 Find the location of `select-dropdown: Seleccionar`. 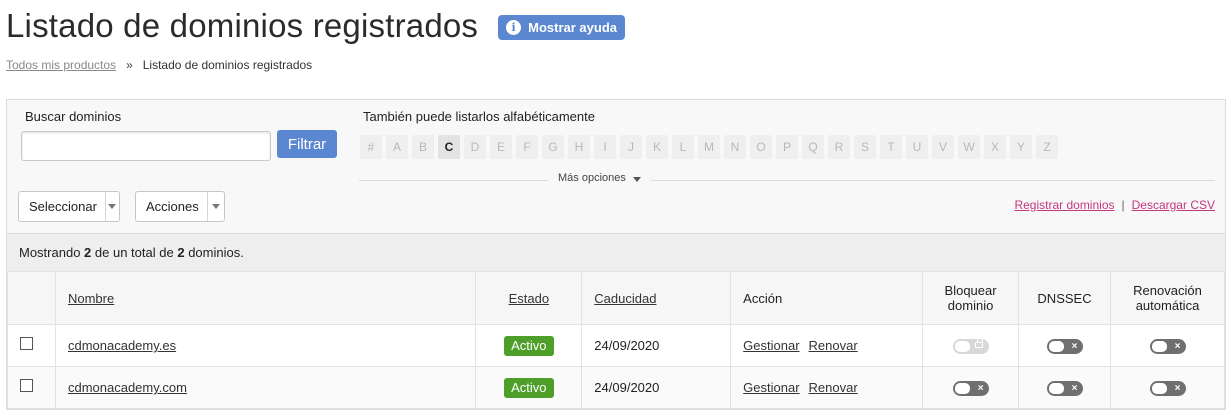

select-dropdown: Seleccionar is located at coordinates (69, 206).